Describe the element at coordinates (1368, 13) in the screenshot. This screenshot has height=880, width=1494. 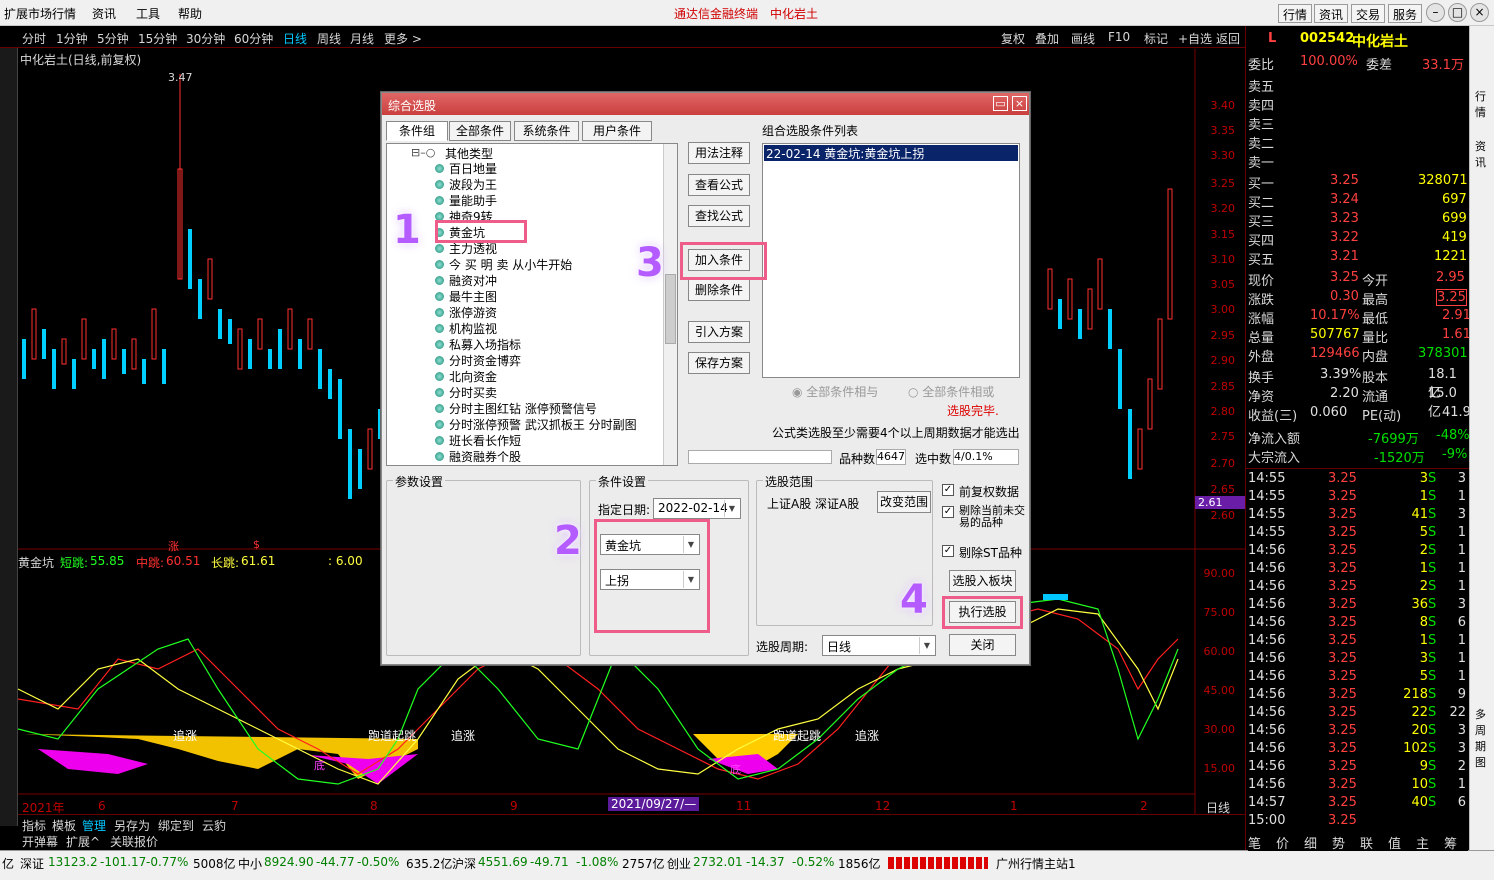
I see `top-button-trade: 交易` at that location.